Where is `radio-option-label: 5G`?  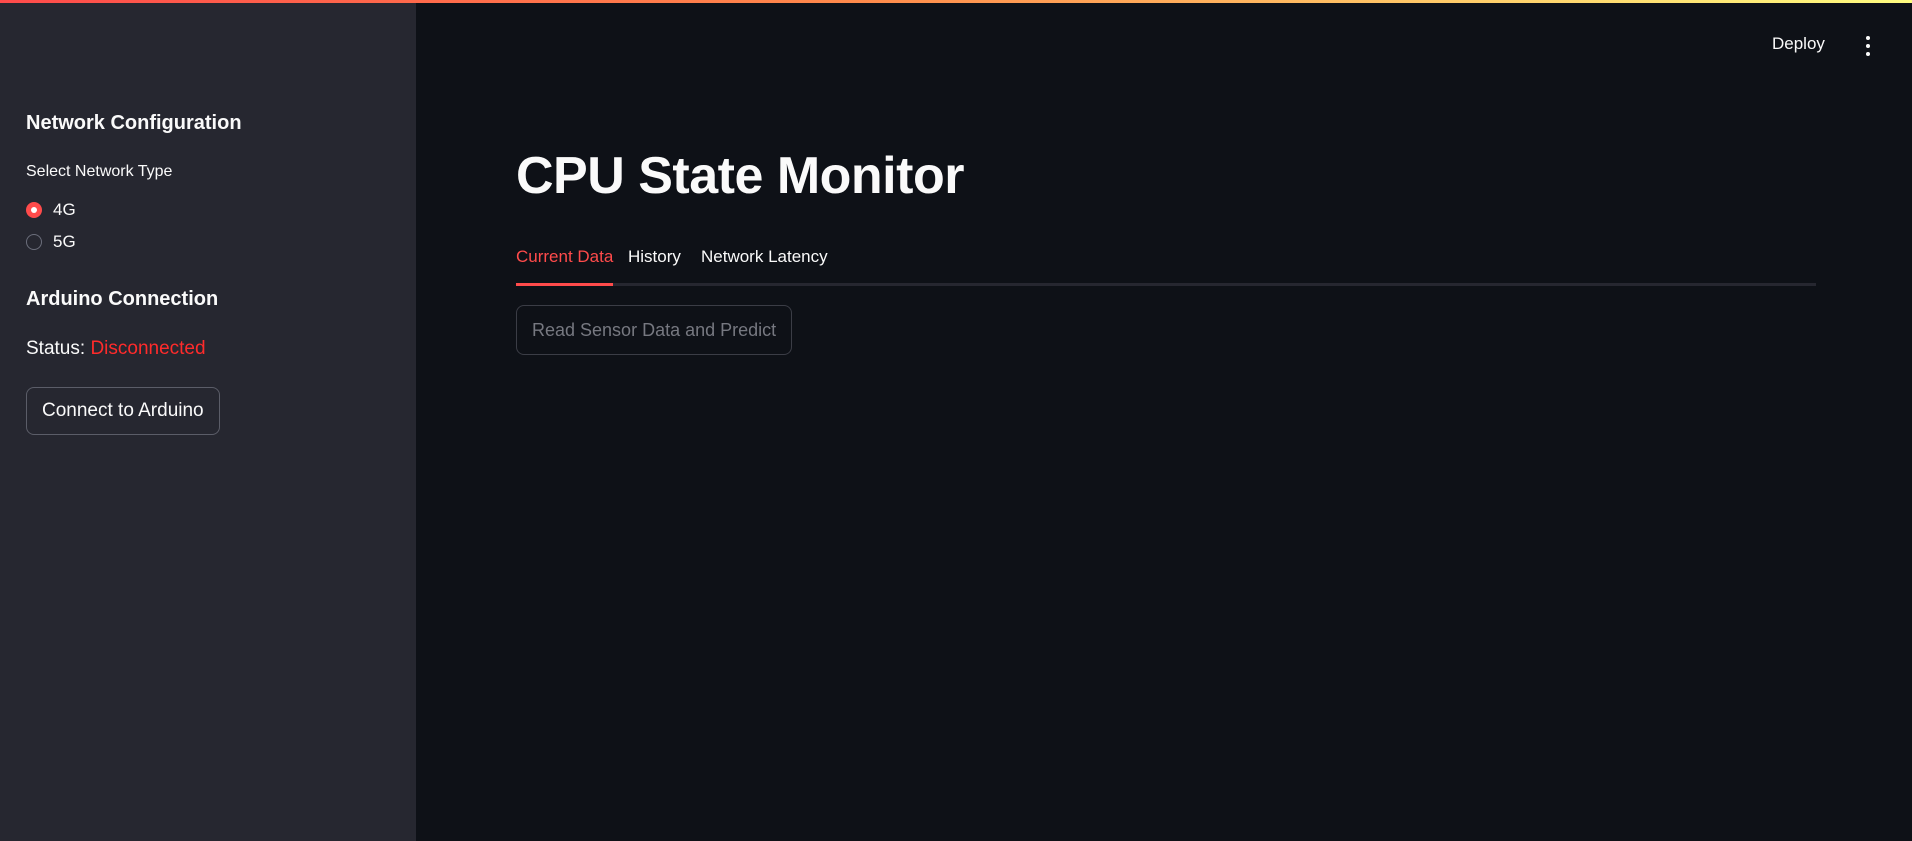
radio-option-label: 5G is located at coordinates (64, 241).